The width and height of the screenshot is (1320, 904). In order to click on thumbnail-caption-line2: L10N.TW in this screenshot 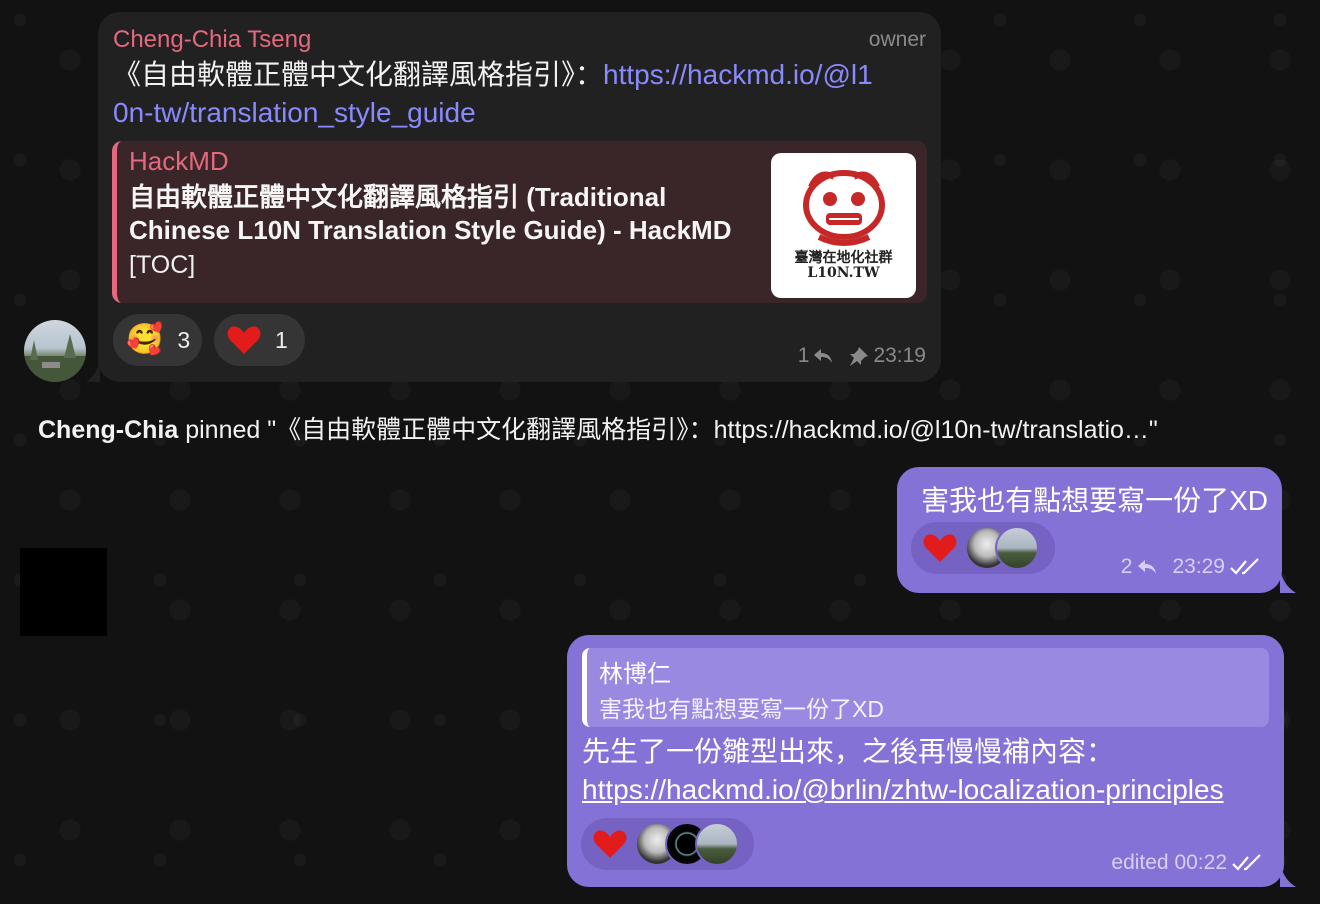, I will do `click(843, 273)`.